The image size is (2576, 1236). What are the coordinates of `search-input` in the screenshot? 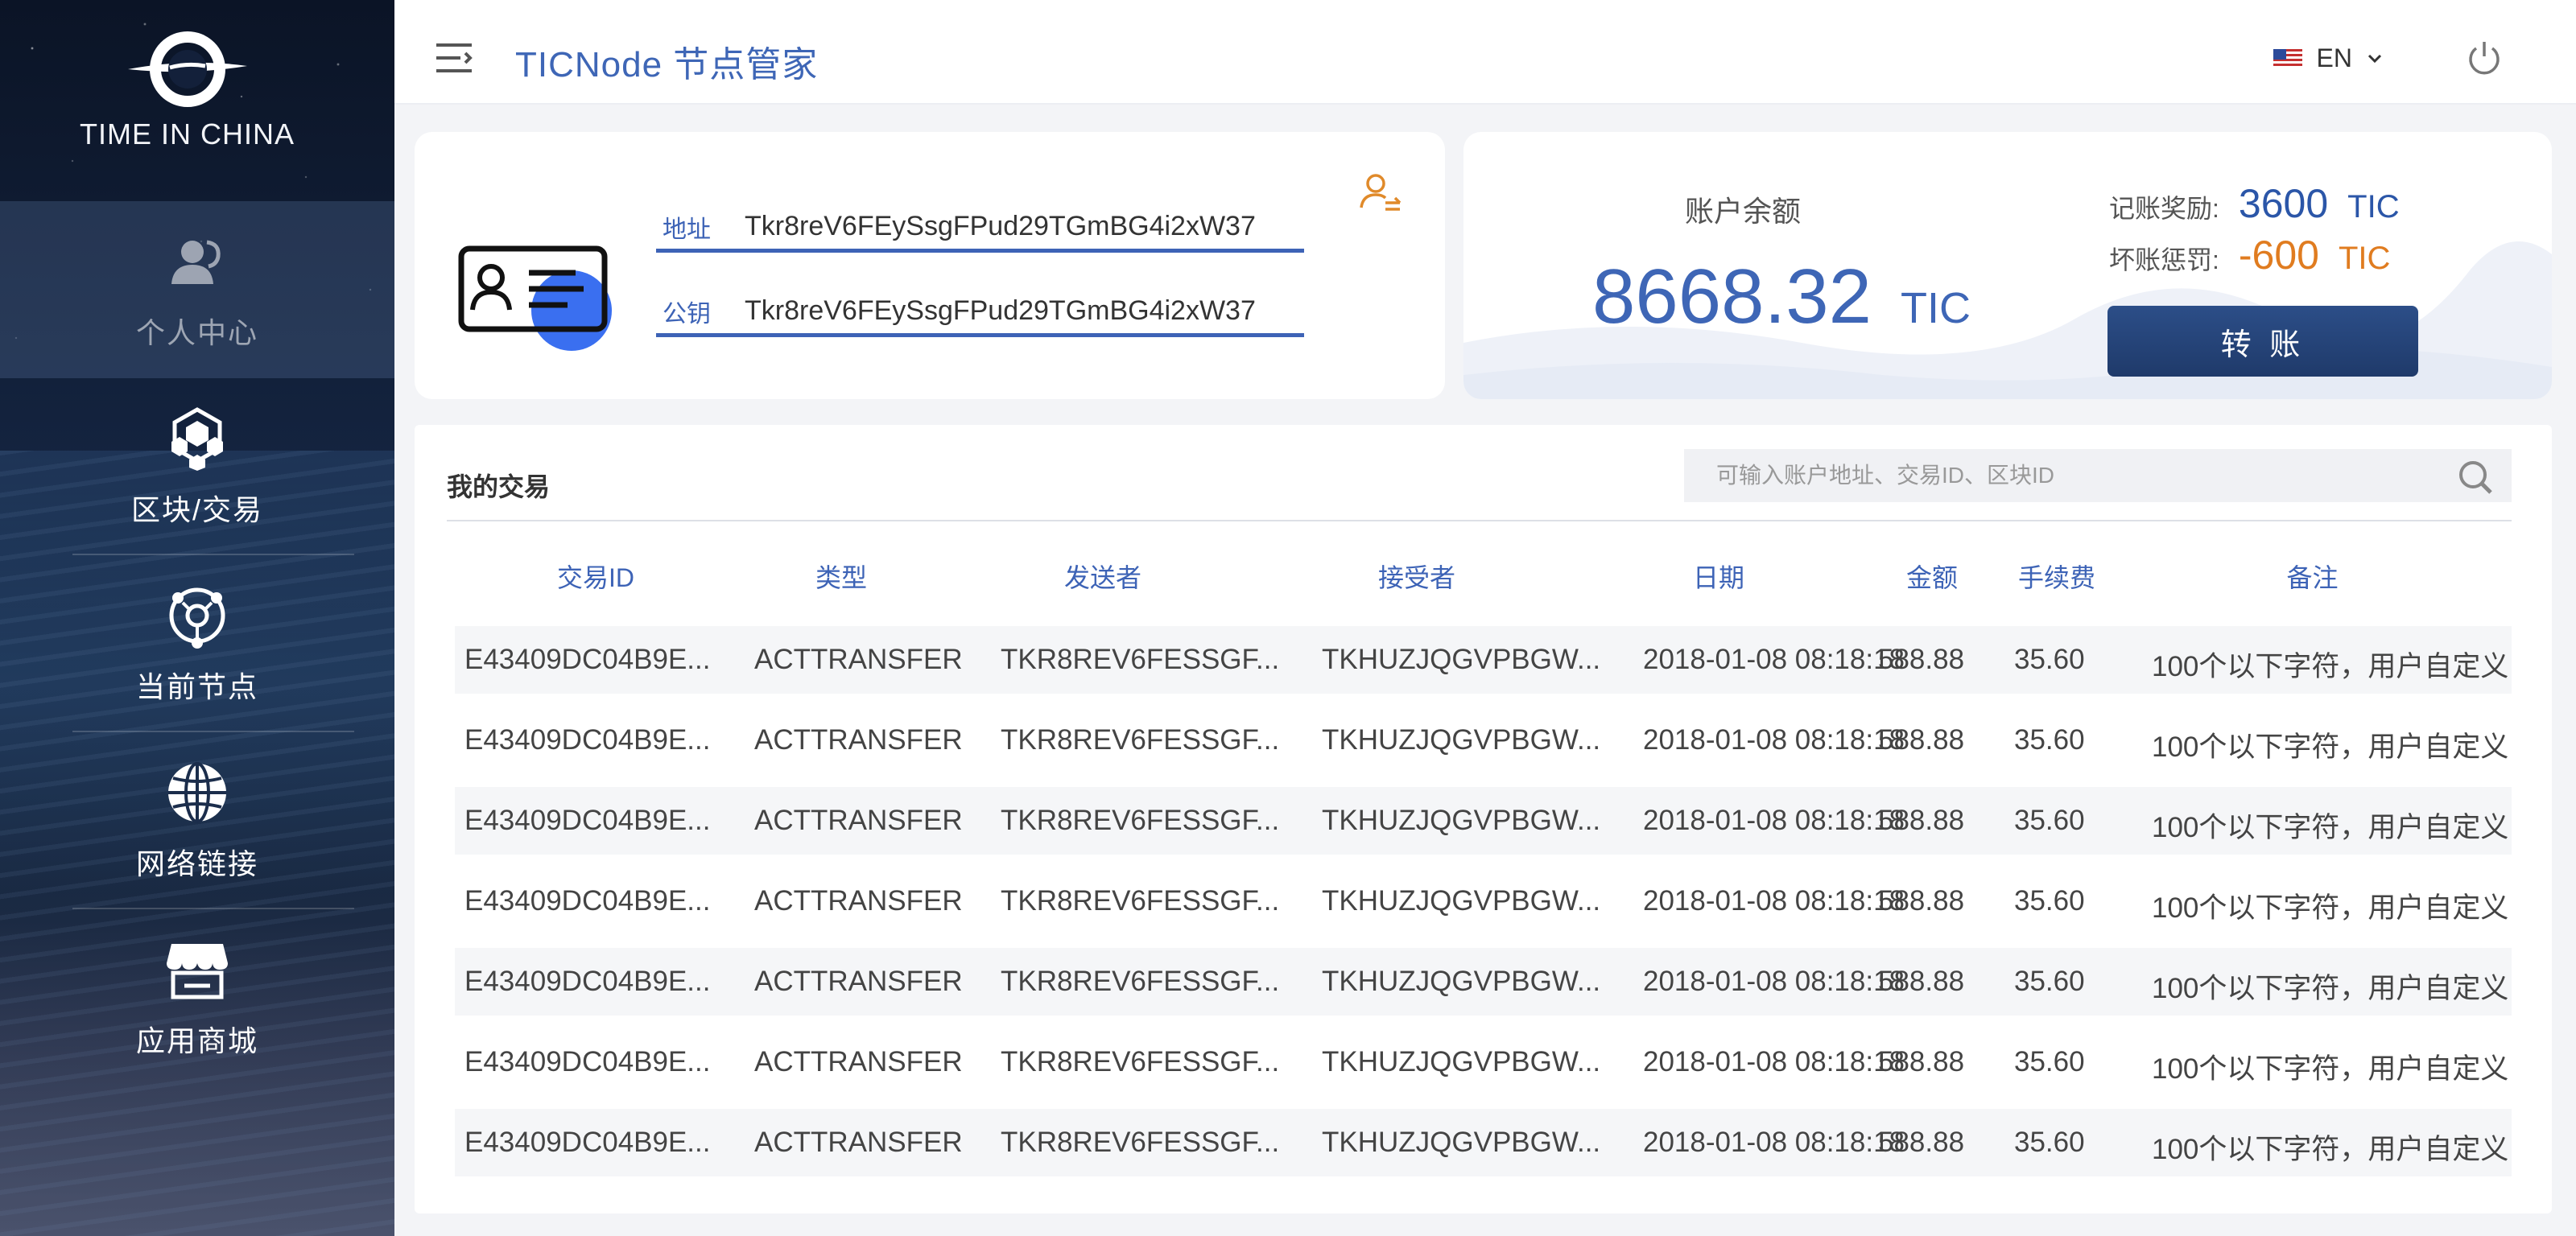 It's located at (2054, 475).